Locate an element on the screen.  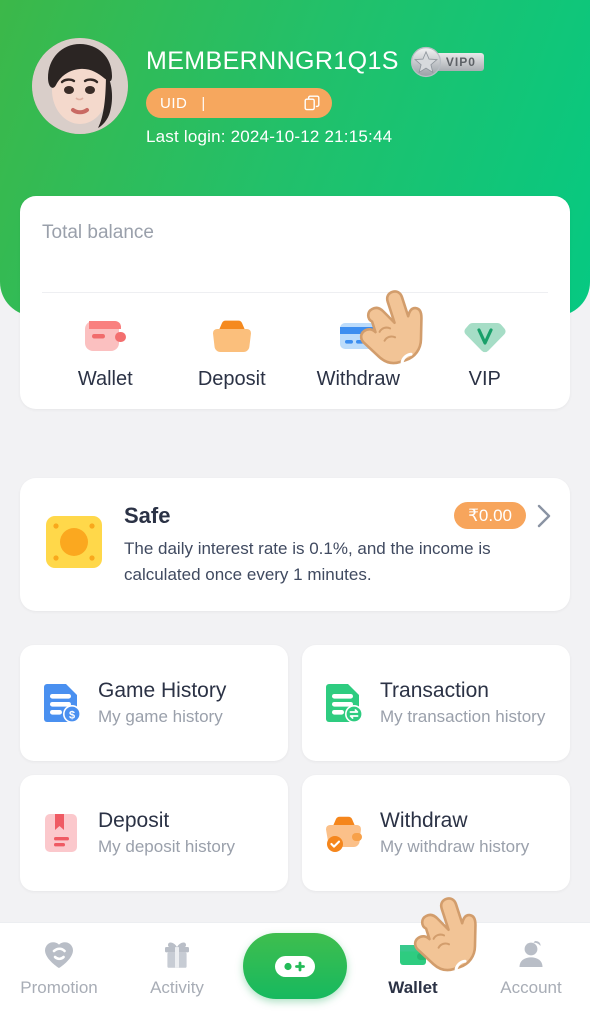
promotion-heart-icon is located at coordinates (59, 955).